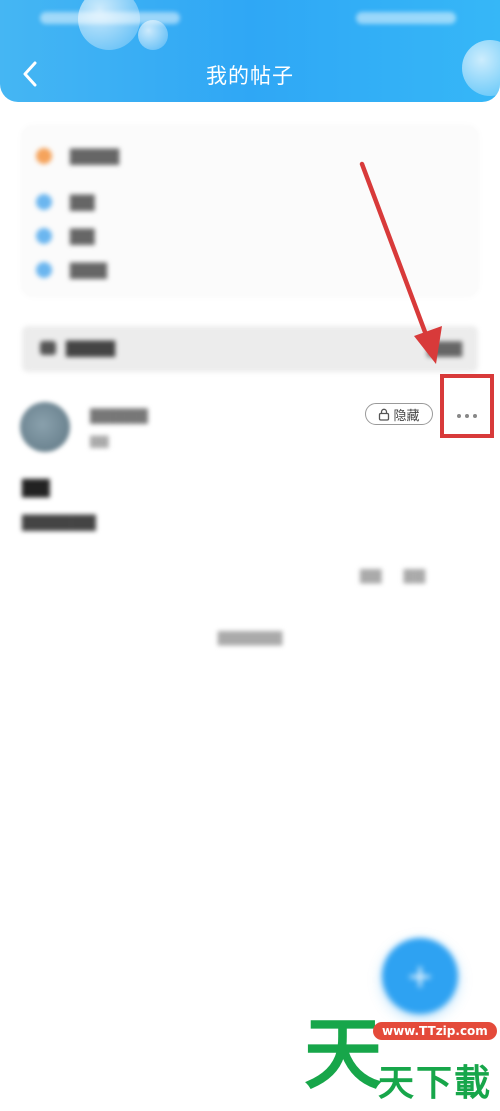 Image resolution: width=500 pixels, height=1111 pixels. What do you see at coordinates (400, 1062) in the screenshot?
I see `site-watermark: 天 www.TTzip.com 天下載` at bounding box center [400, 1062].